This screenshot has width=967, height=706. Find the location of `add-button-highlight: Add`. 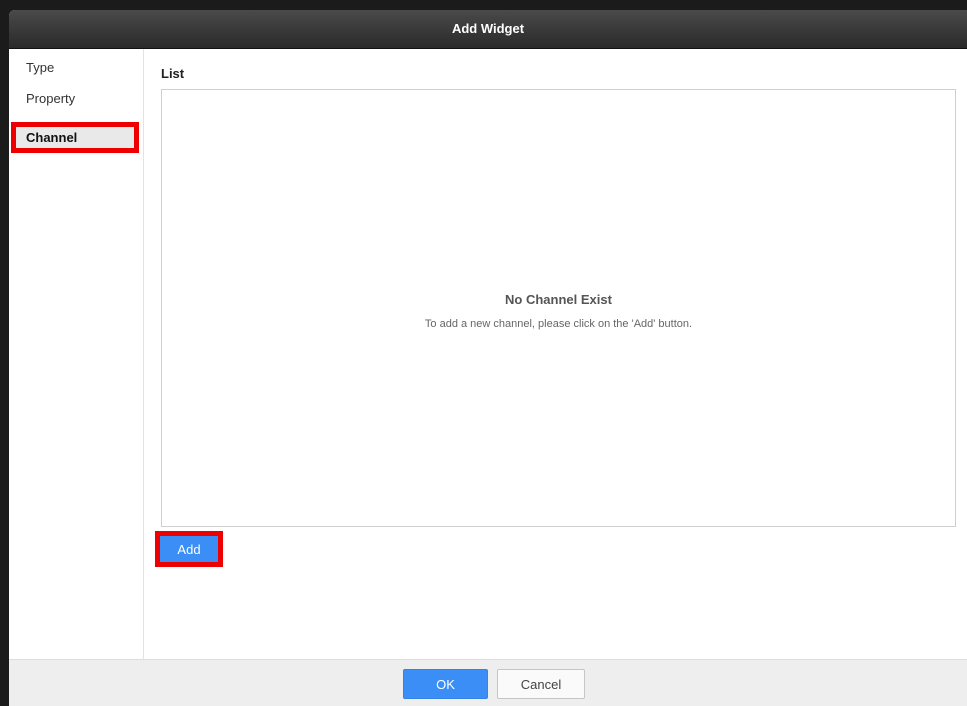

add-button-highlight: Add is located at coordinates (189, 549).